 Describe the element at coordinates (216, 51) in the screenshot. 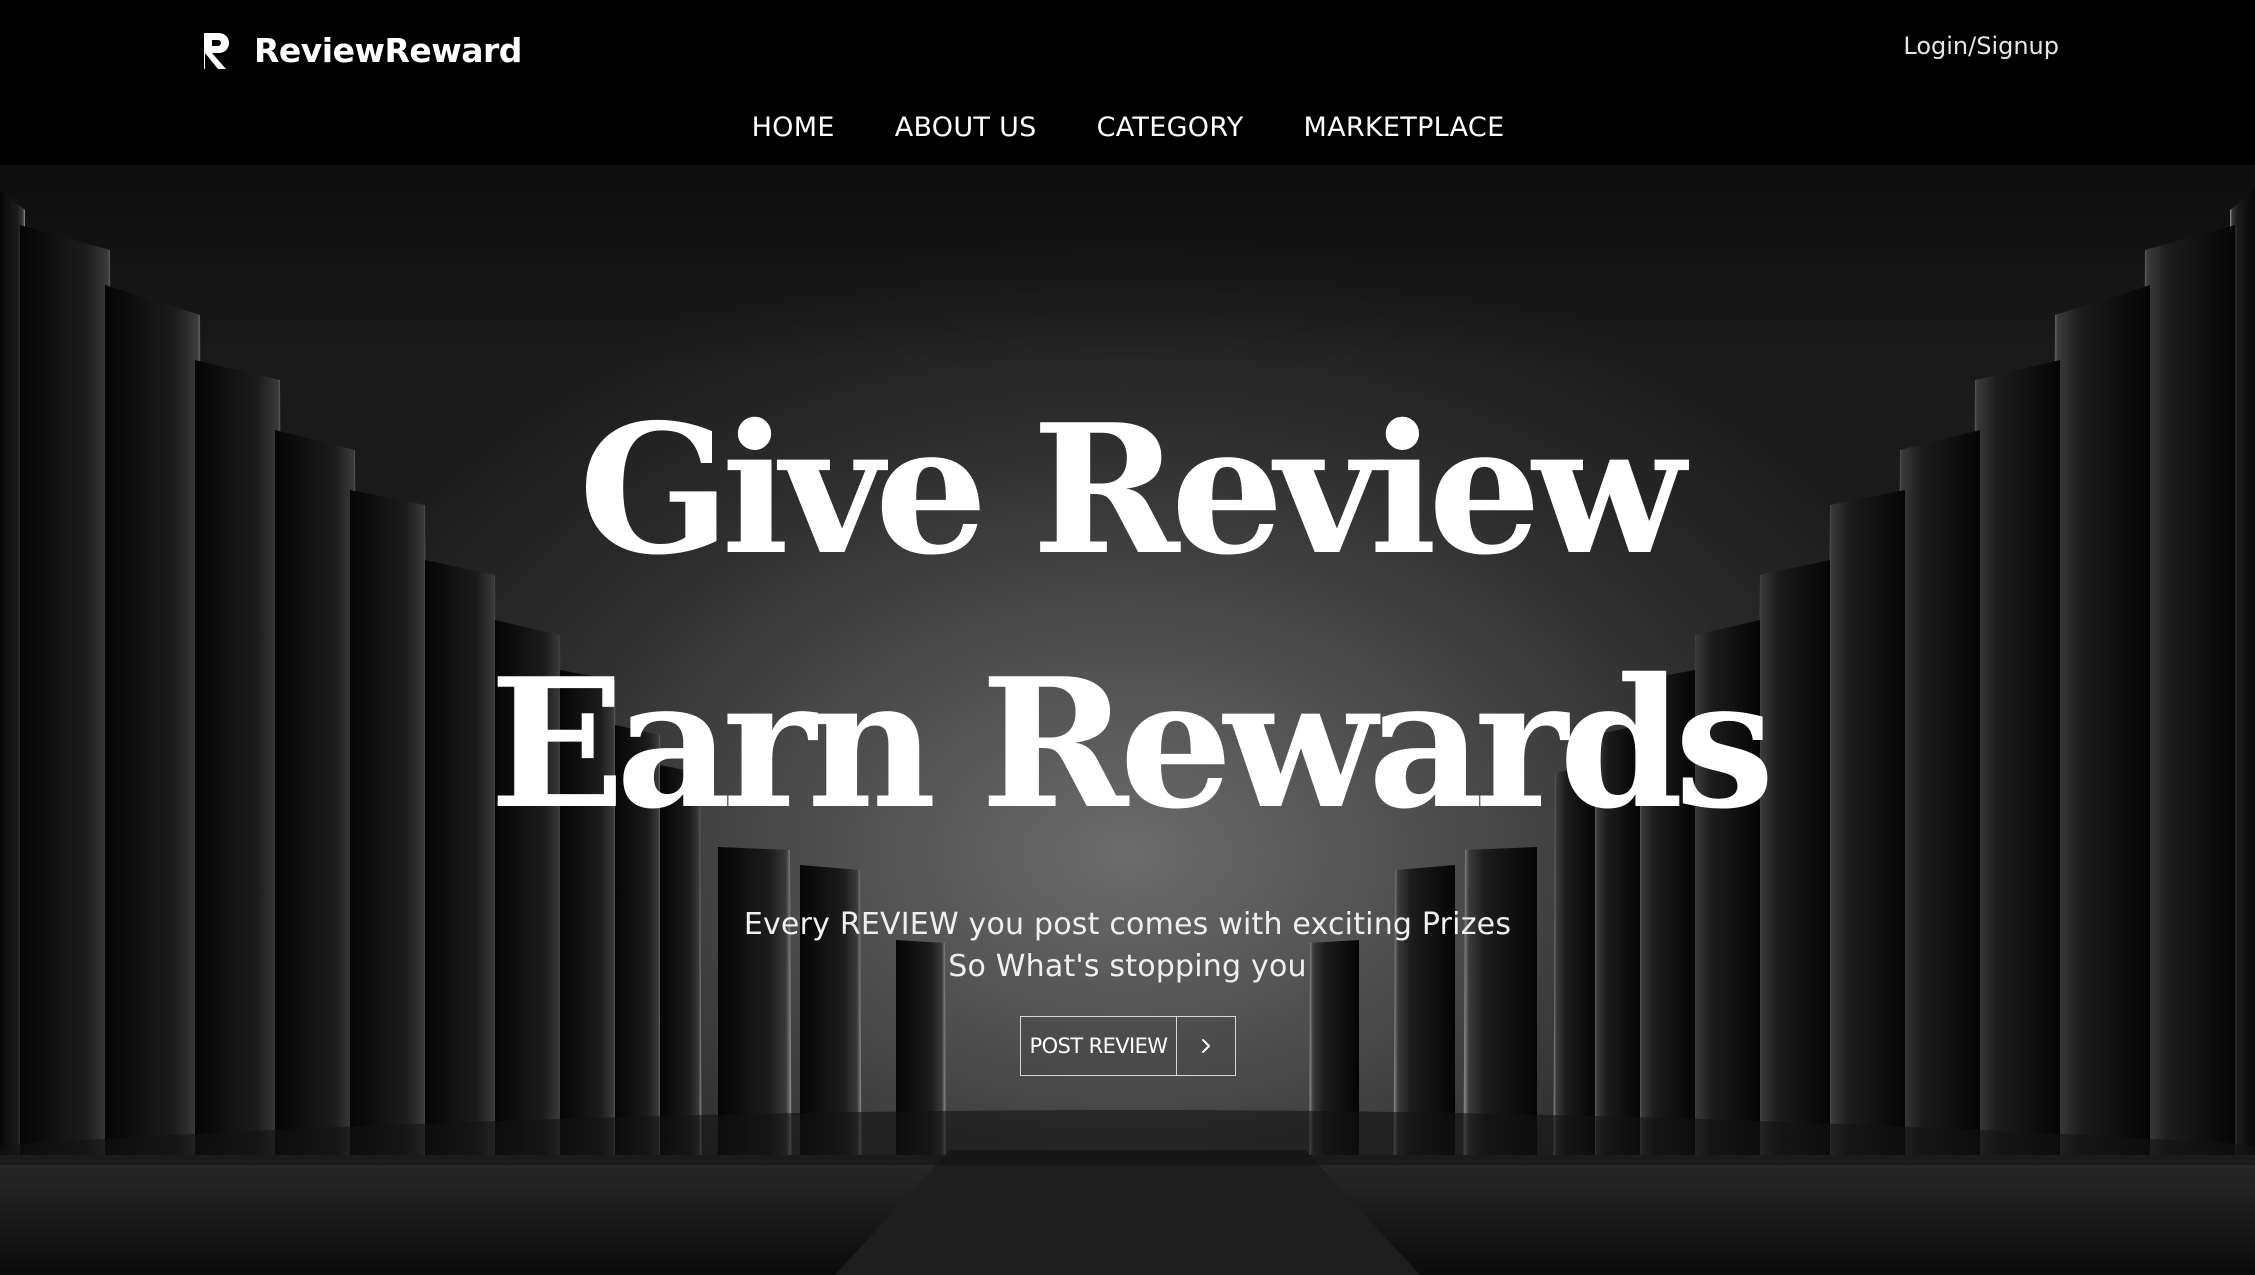

I see `logo-r-icon` at that location.